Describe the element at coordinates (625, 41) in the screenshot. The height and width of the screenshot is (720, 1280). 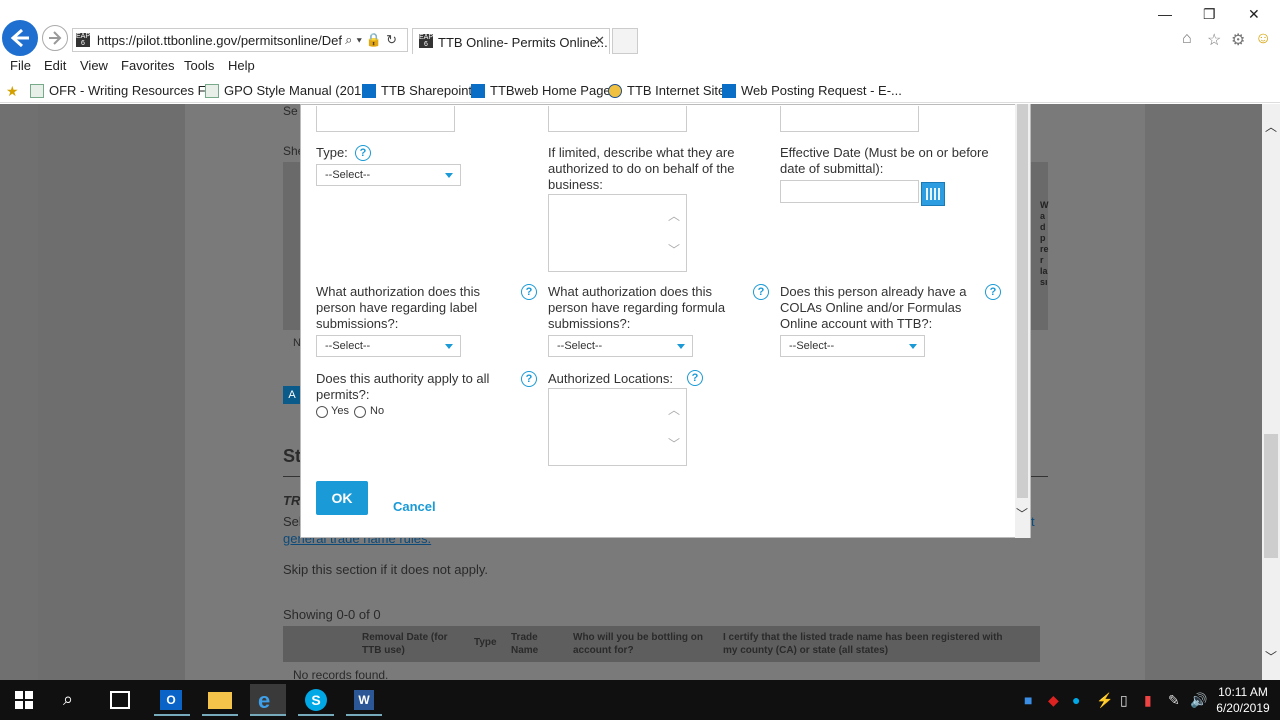
I see `new-tab-button` at that location.